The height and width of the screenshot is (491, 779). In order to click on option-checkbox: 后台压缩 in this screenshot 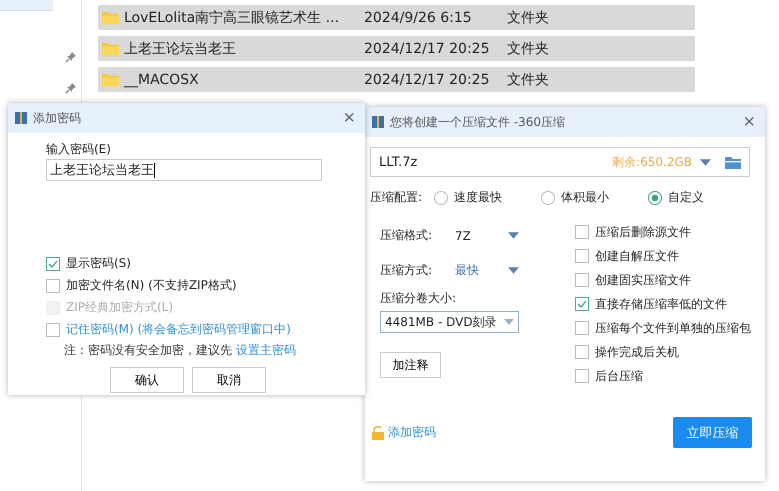, I will do `click(663, 376)`.